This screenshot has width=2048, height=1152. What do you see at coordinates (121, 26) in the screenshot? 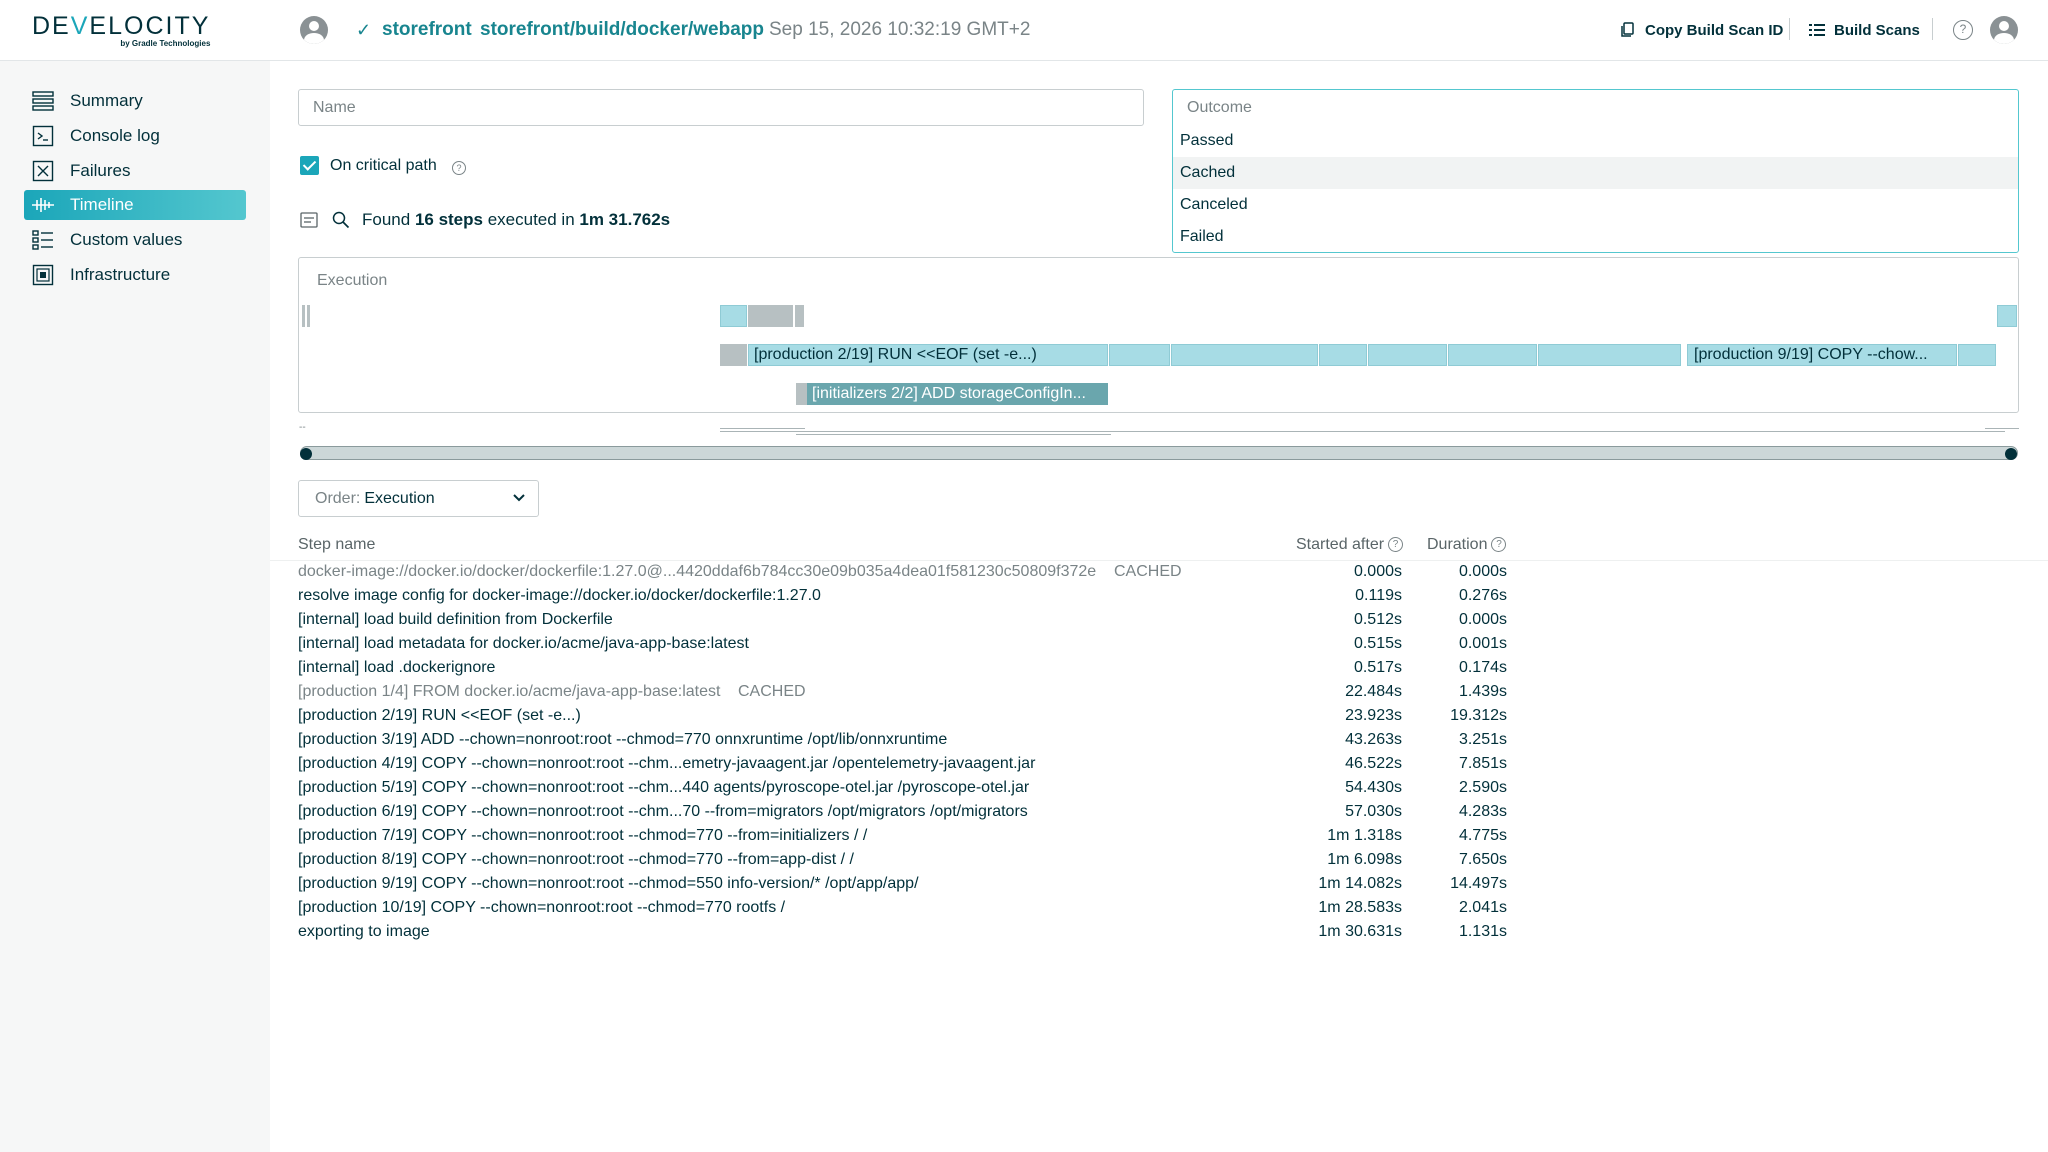
I see `logo-wordmark: DEVELOCITY` at bounding box center [121, 26].